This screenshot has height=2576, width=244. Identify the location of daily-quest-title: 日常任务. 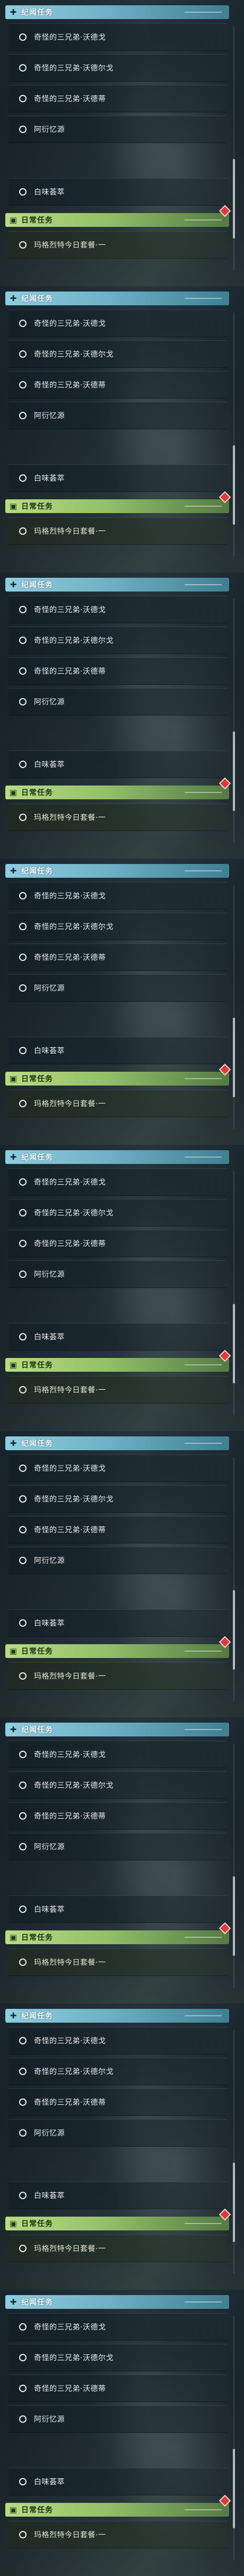
(37, 1079).